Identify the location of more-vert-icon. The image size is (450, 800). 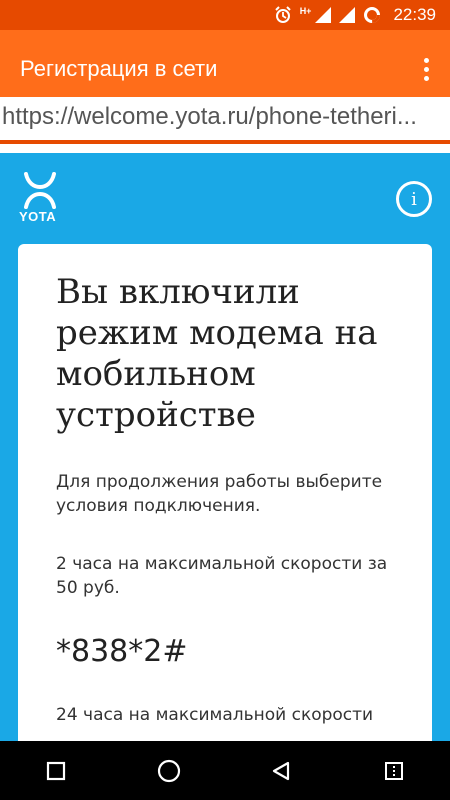
(426, 60).